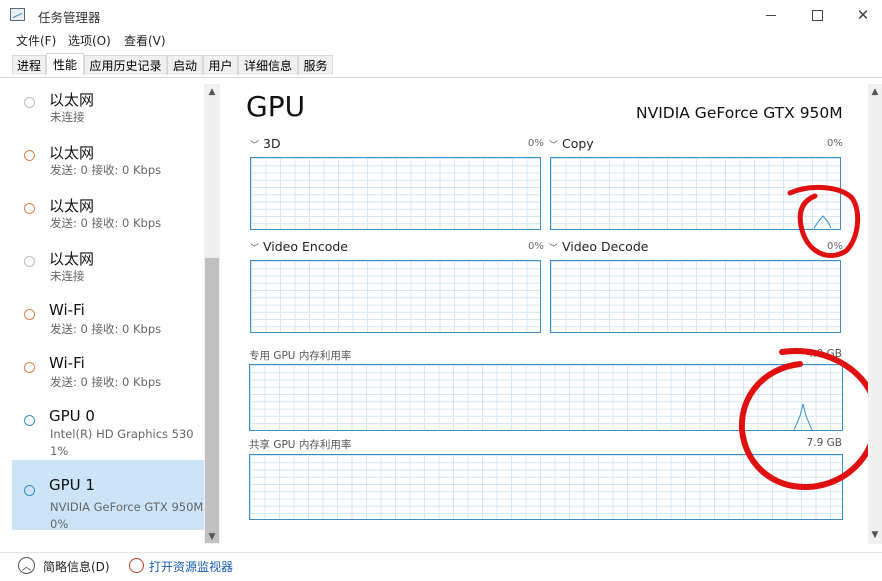 Image resolution: width=882 pixels, height=581 pixels. I want to click on annotation-circle-memory, so click(809, 419).